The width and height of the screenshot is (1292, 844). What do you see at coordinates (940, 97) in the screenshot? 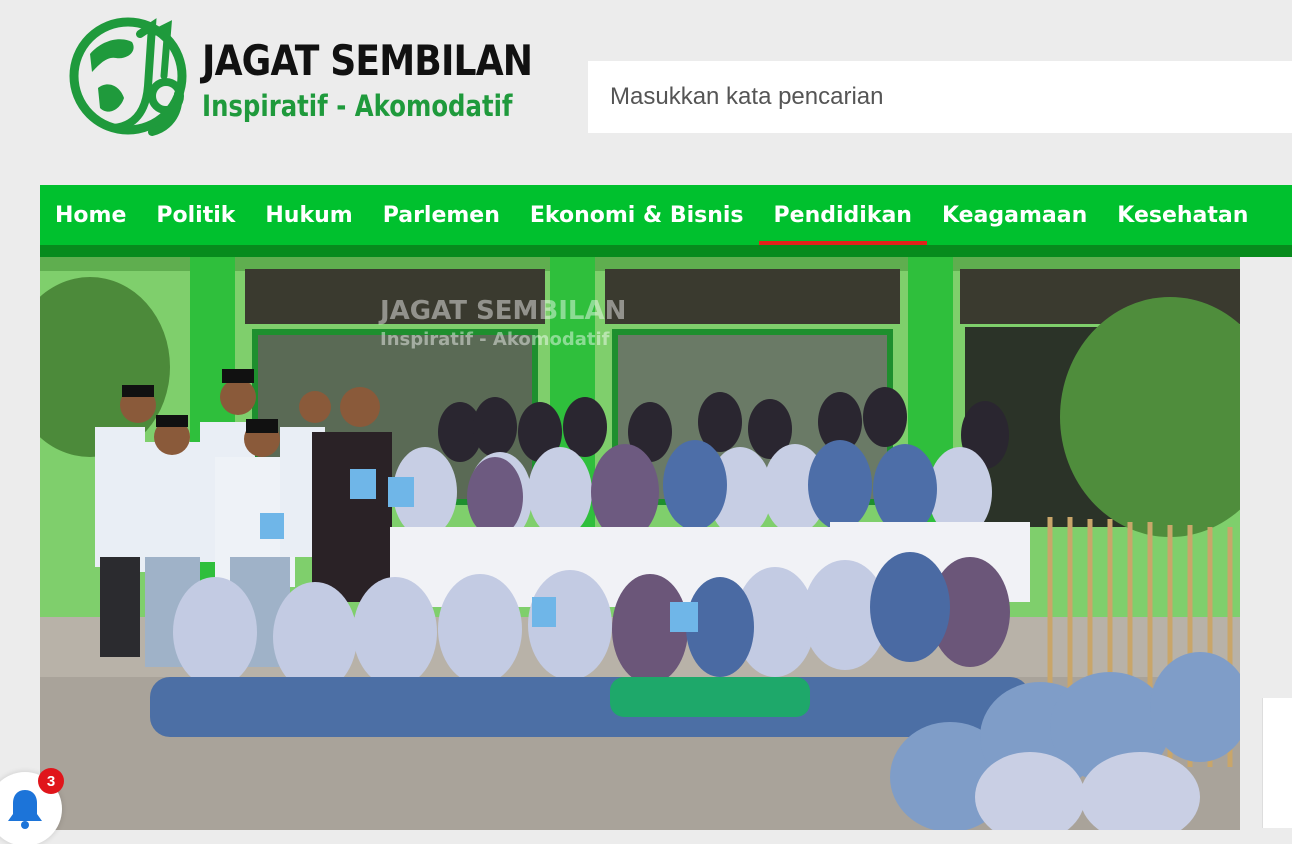
I see `search-input` at bounding box center [940, 97].